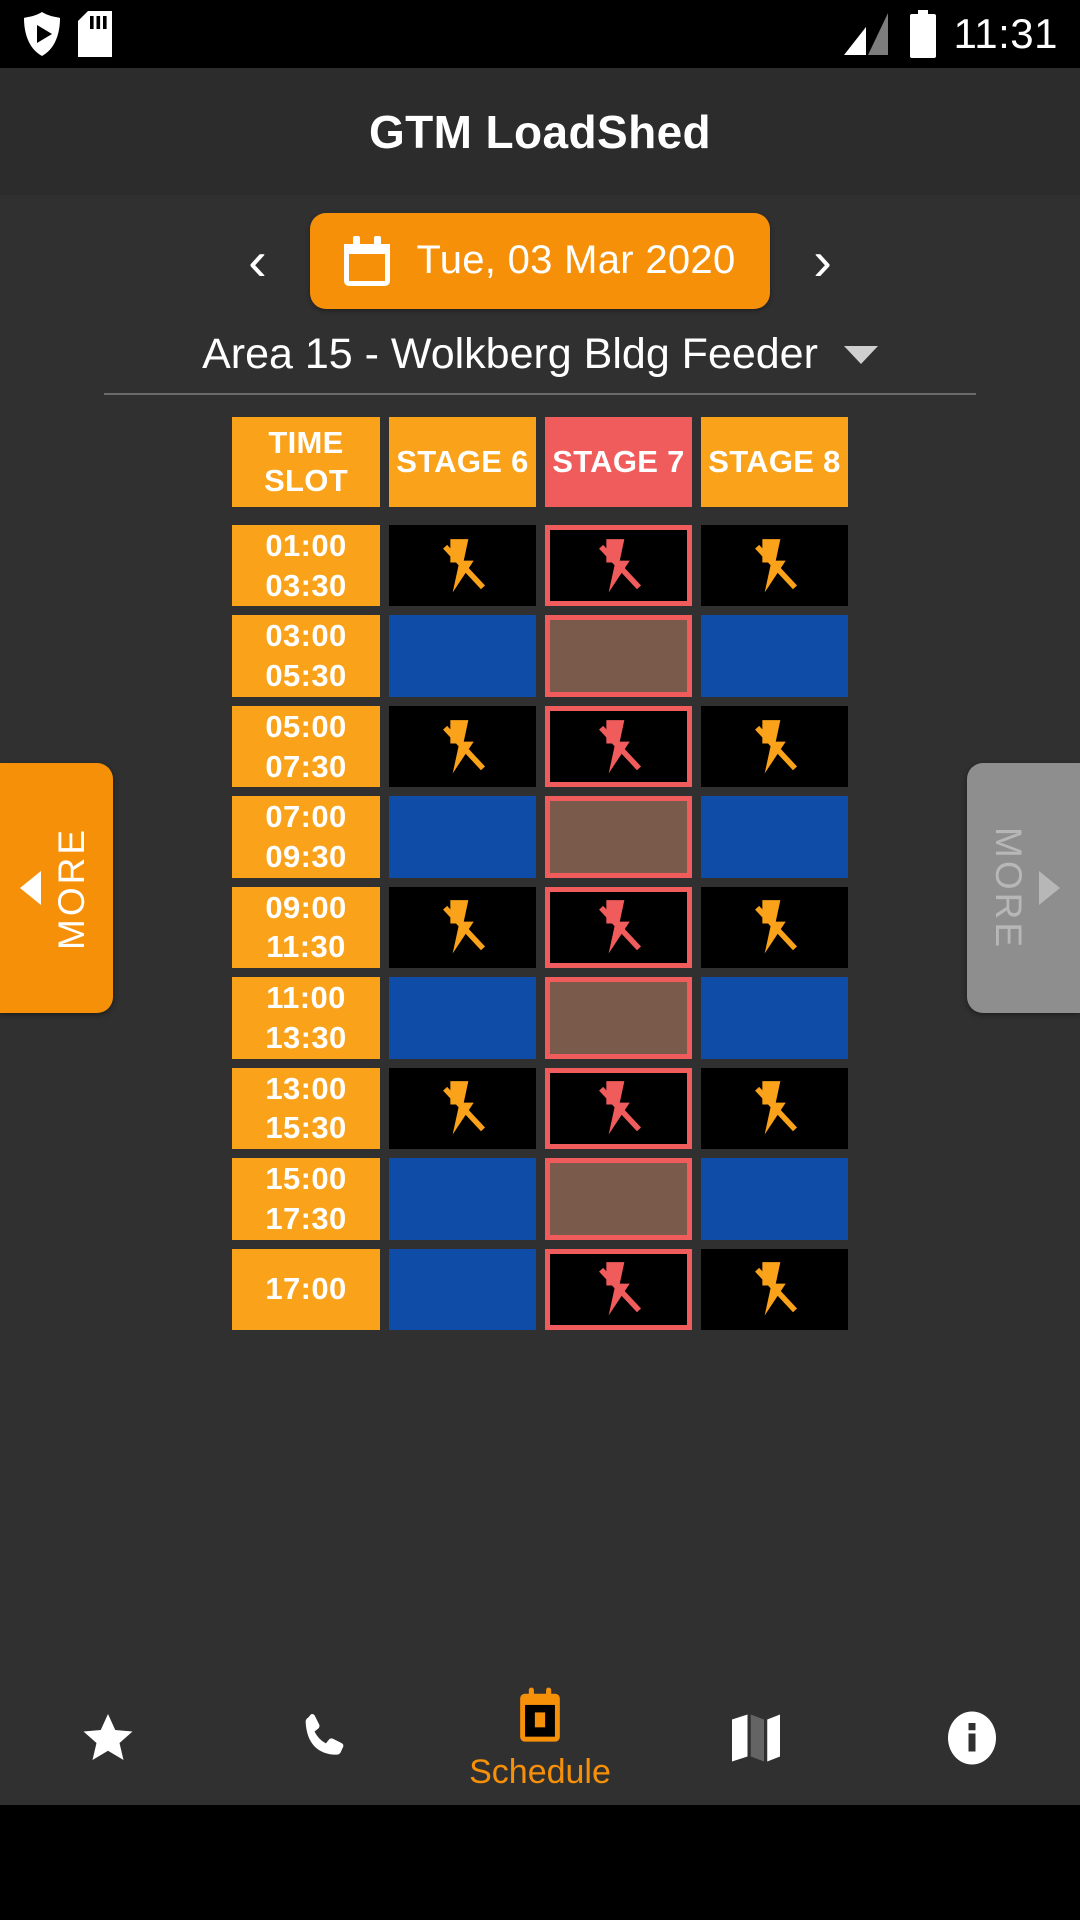 The image size is (1080, 1920). Describe the element at coordinates (618, 462) in the screenshot. I see `column-header-stage-7: STAGE 7` at that location.